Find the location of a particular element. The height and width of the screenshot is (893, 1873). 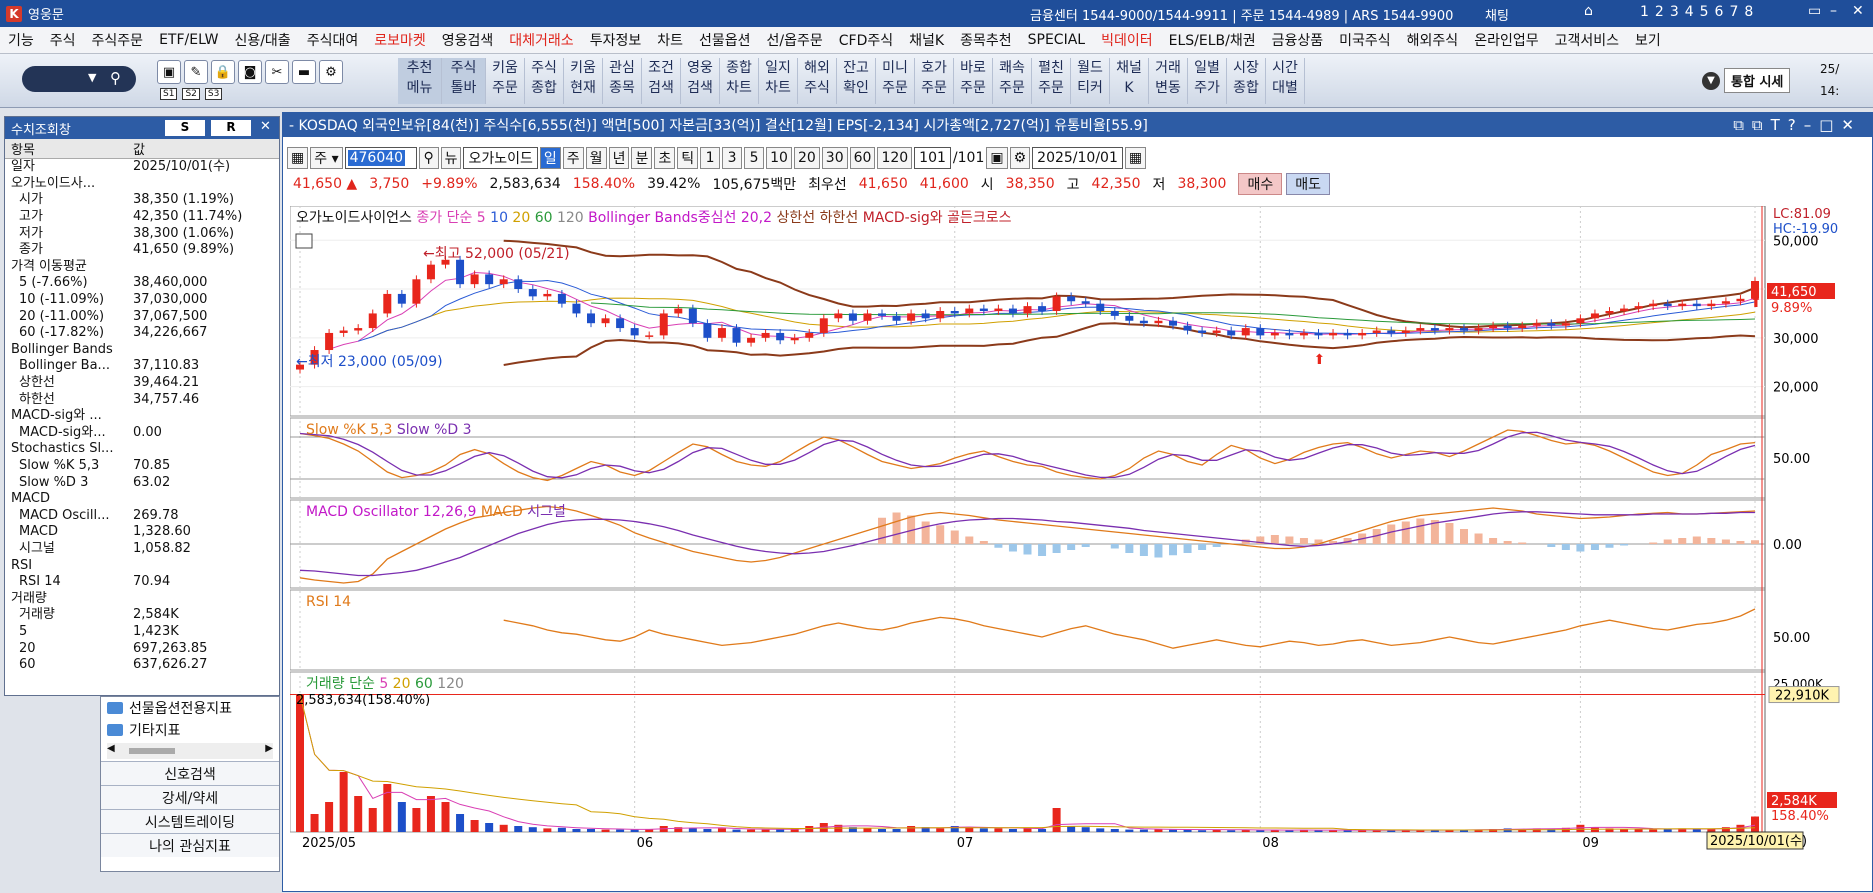

buy-button: 매수 is located at coordinates (1260, 184).